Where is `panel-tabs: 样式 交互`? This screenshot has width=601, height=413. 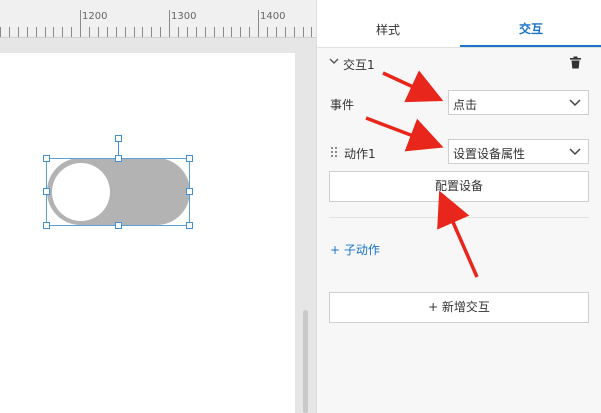
panel-tabs: 样式 交互 is located at coordinates (459, 24).